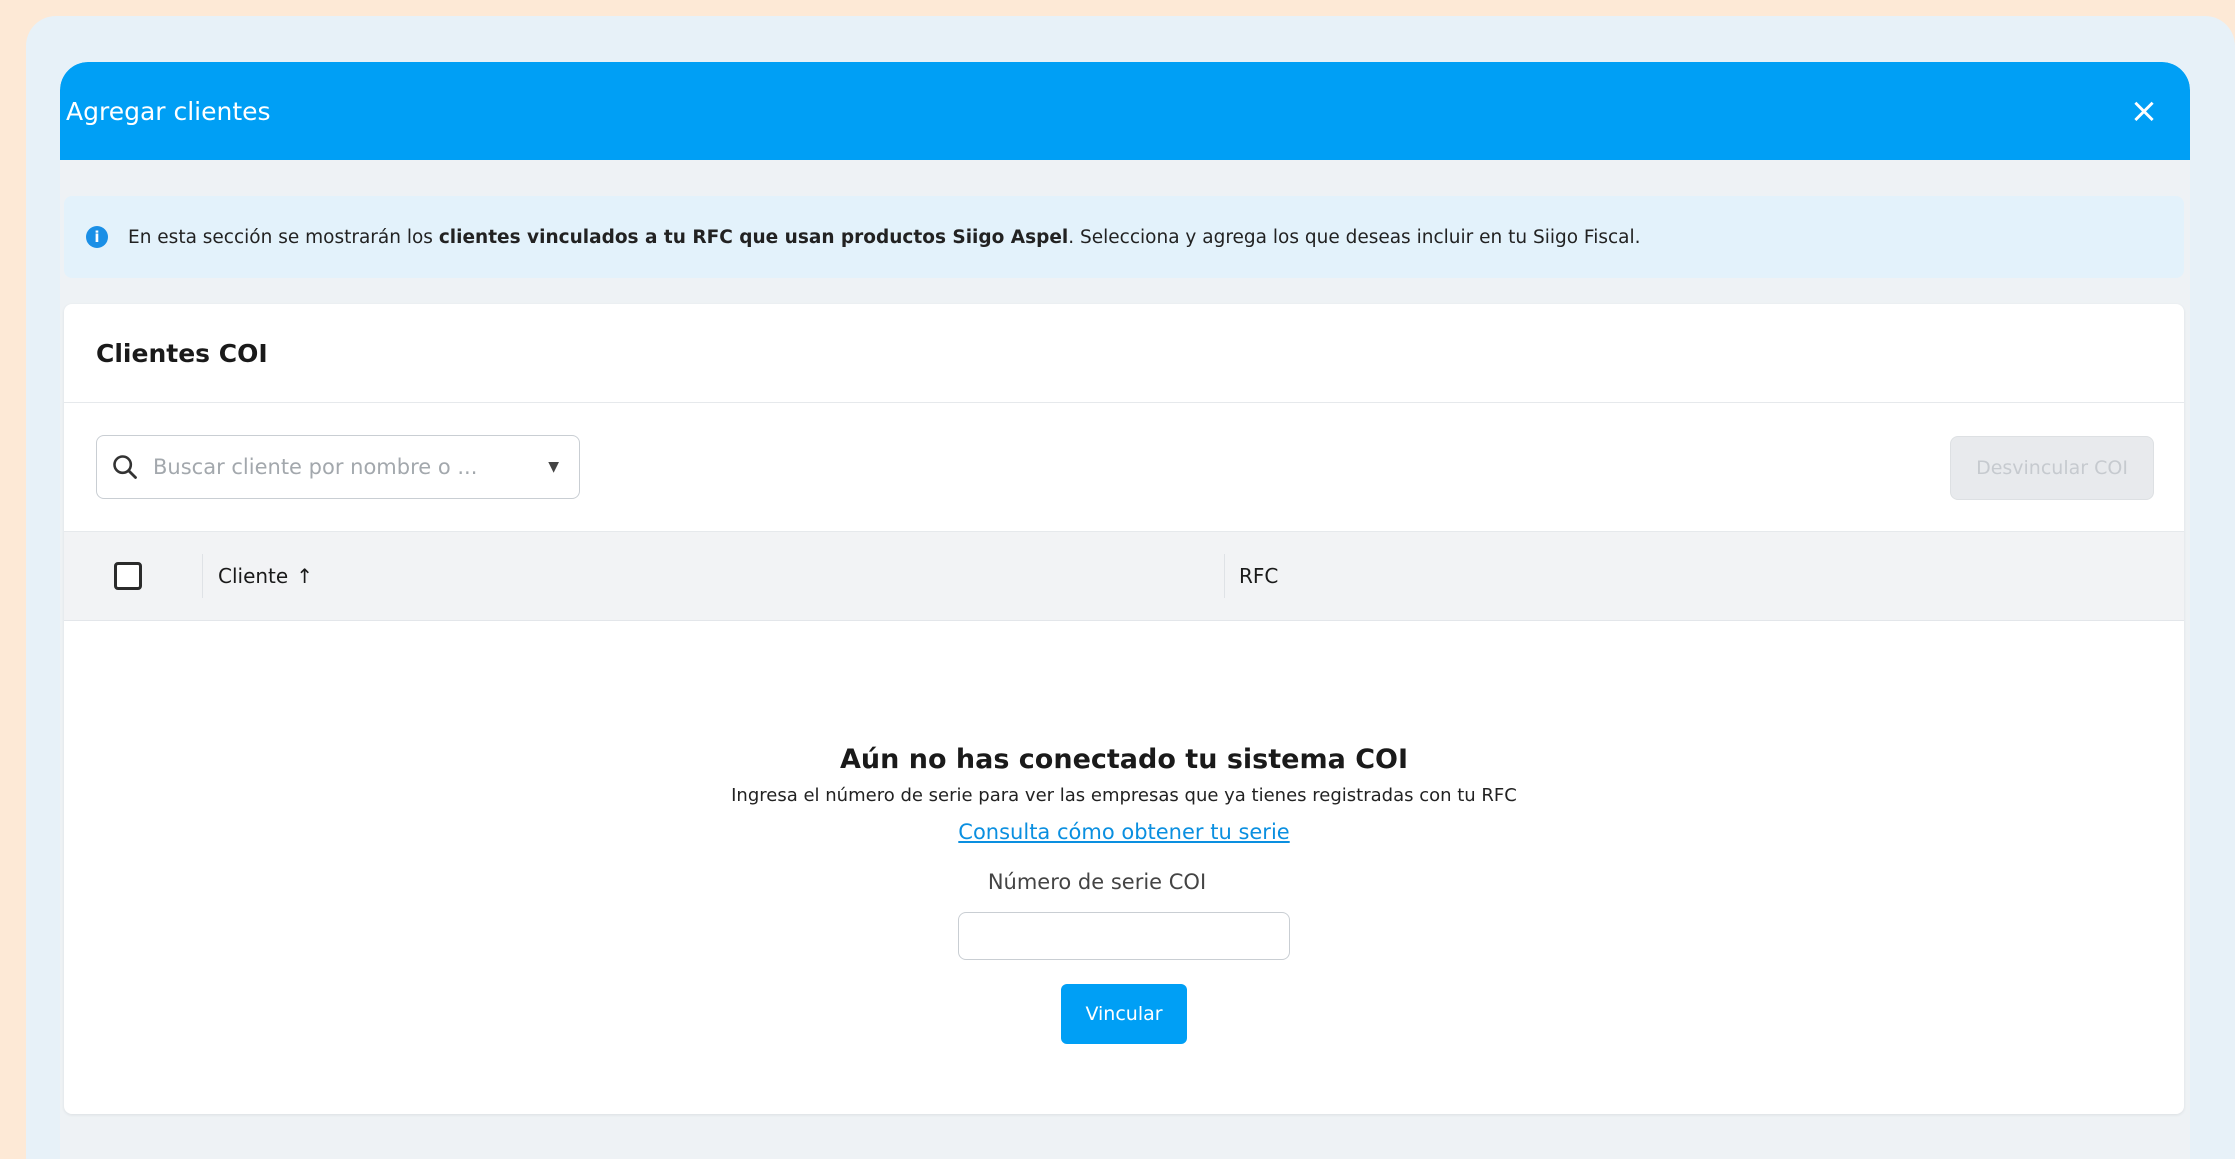  I want to click on modal-title: Agregar clientes, so click(168, 111).